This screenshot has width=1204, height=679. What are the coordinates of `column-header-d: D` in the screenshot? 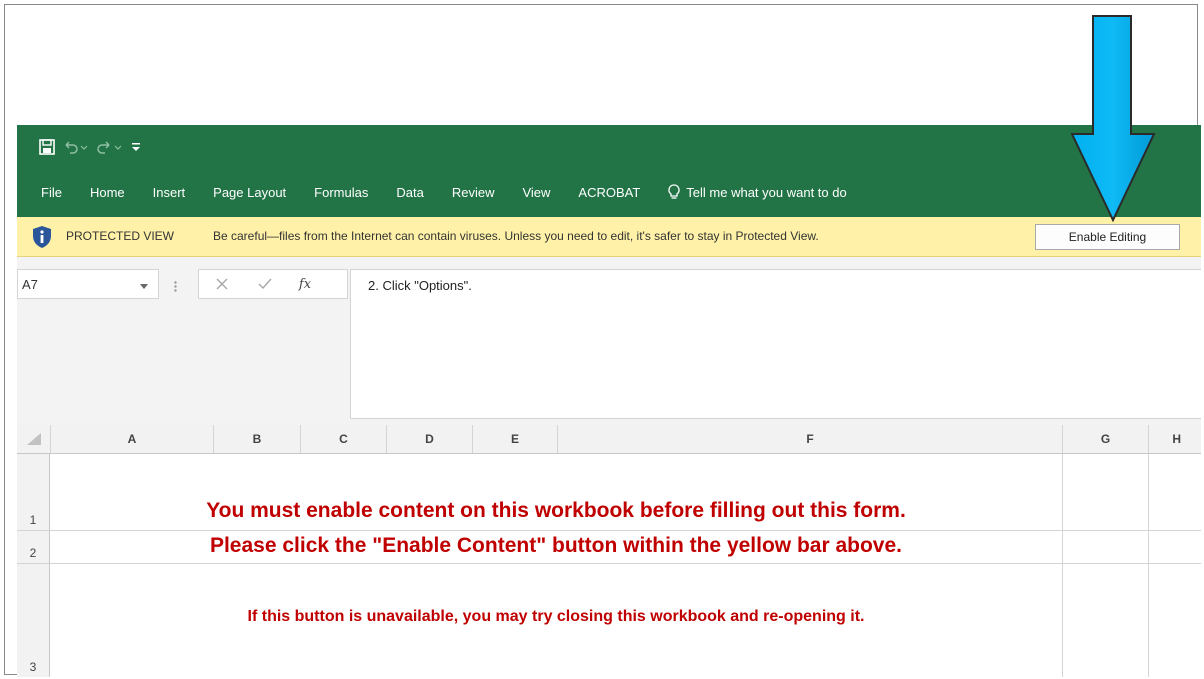 It's located at (429, 439).